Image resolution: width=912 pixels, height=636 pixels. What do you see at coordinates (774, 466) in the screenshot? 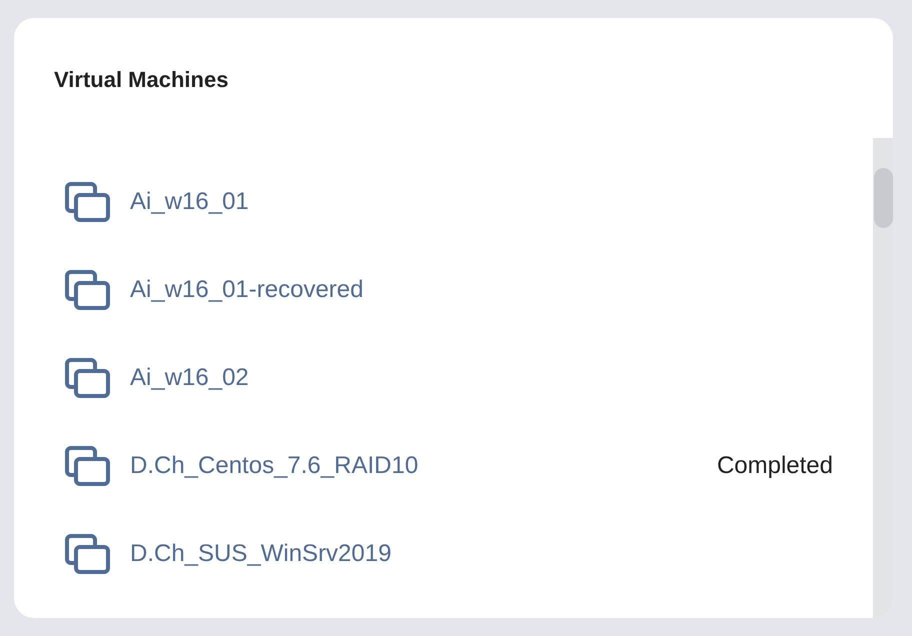
I see `status-text: Completed` at bounding box center [774, 466].